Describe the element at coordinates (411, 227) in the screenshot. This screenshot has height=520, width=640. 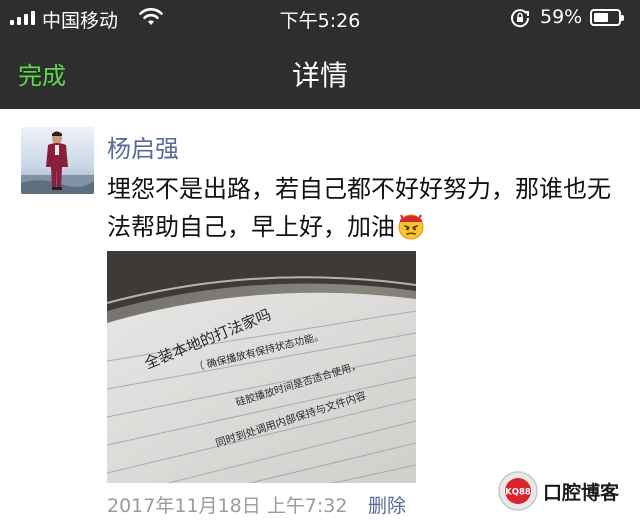
I see `determined-face-emoji-icon` at that location.